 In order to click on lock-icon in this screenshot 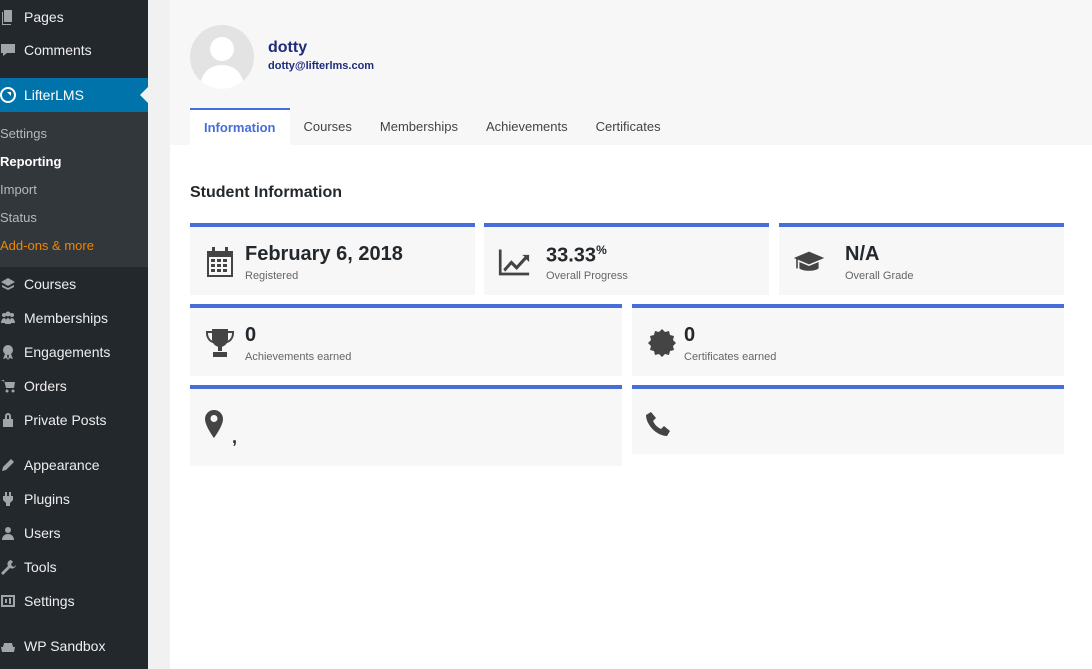, I will do `click(8, 420)`.